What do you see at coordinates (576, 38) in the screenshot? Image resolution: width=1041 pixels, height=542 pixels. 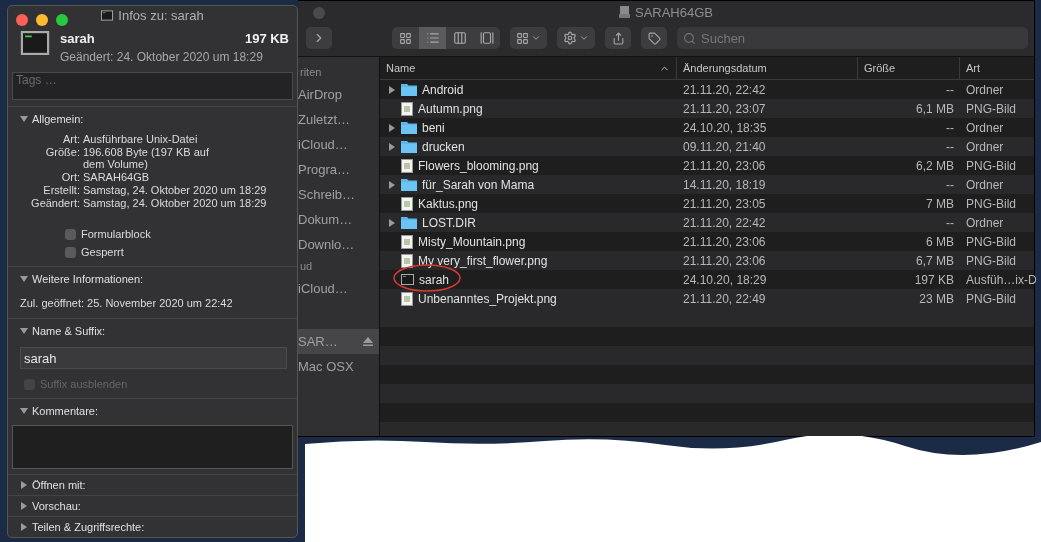 I see `action-button` at bounding box center [576, 38].